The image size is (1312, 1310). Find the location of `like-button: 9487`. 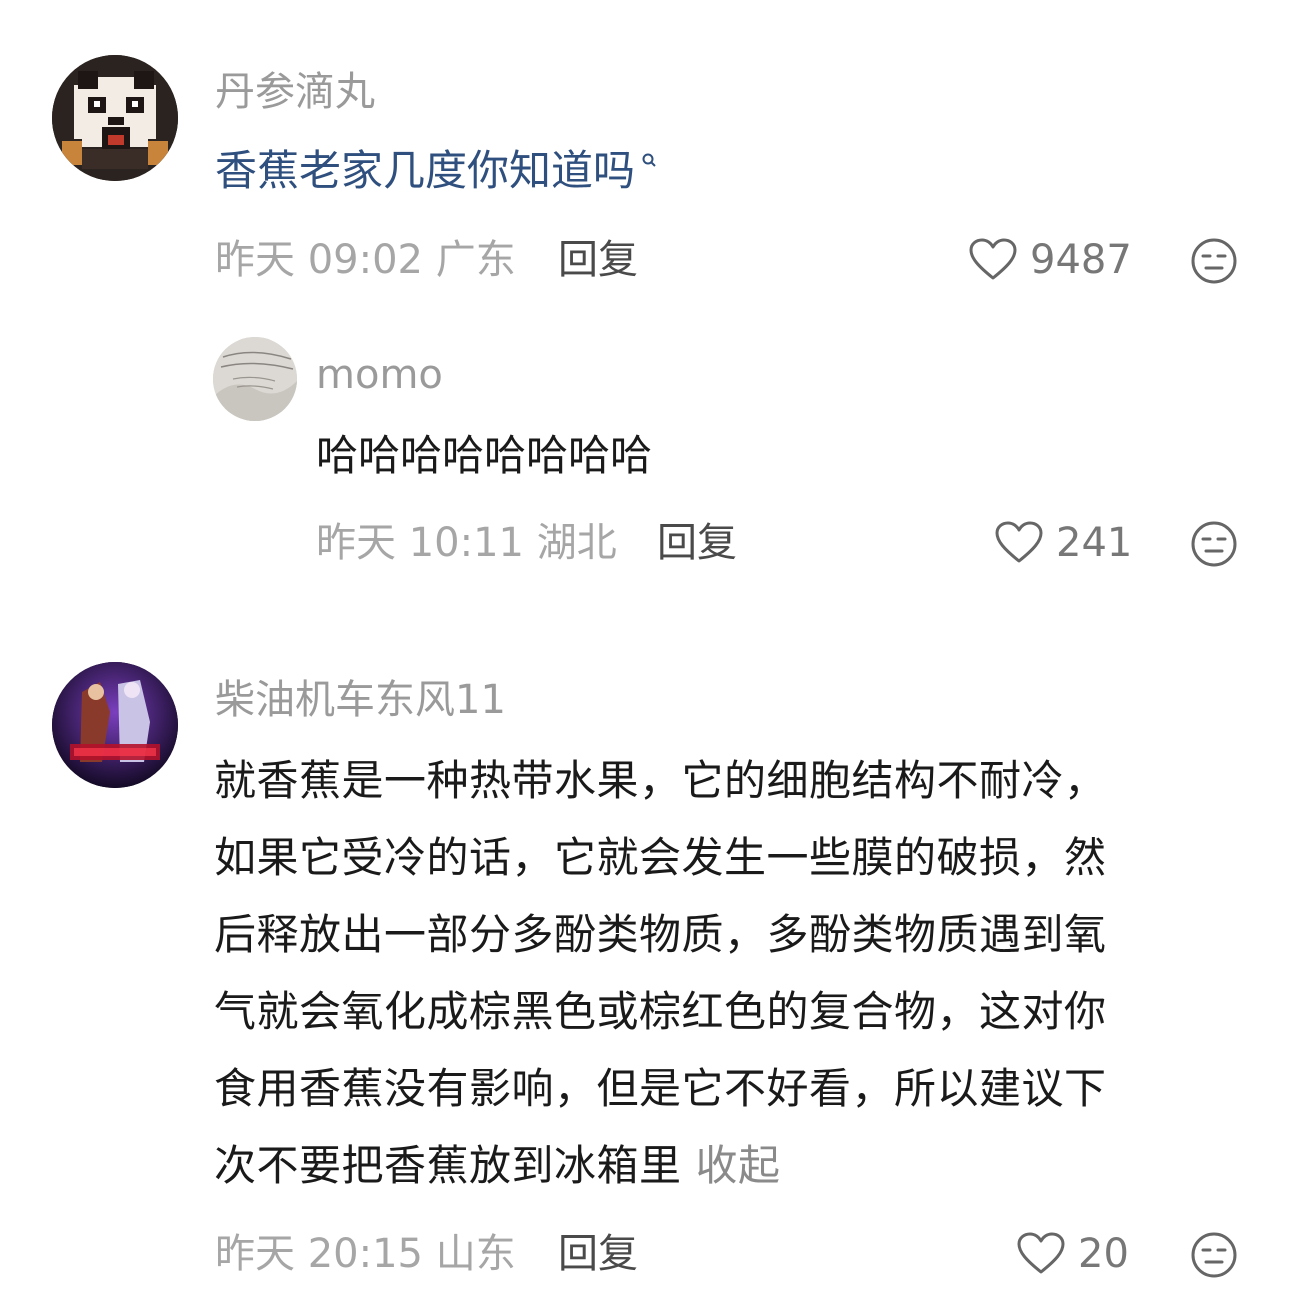

like-button: 9487 is located at coordinates (1050, 260).